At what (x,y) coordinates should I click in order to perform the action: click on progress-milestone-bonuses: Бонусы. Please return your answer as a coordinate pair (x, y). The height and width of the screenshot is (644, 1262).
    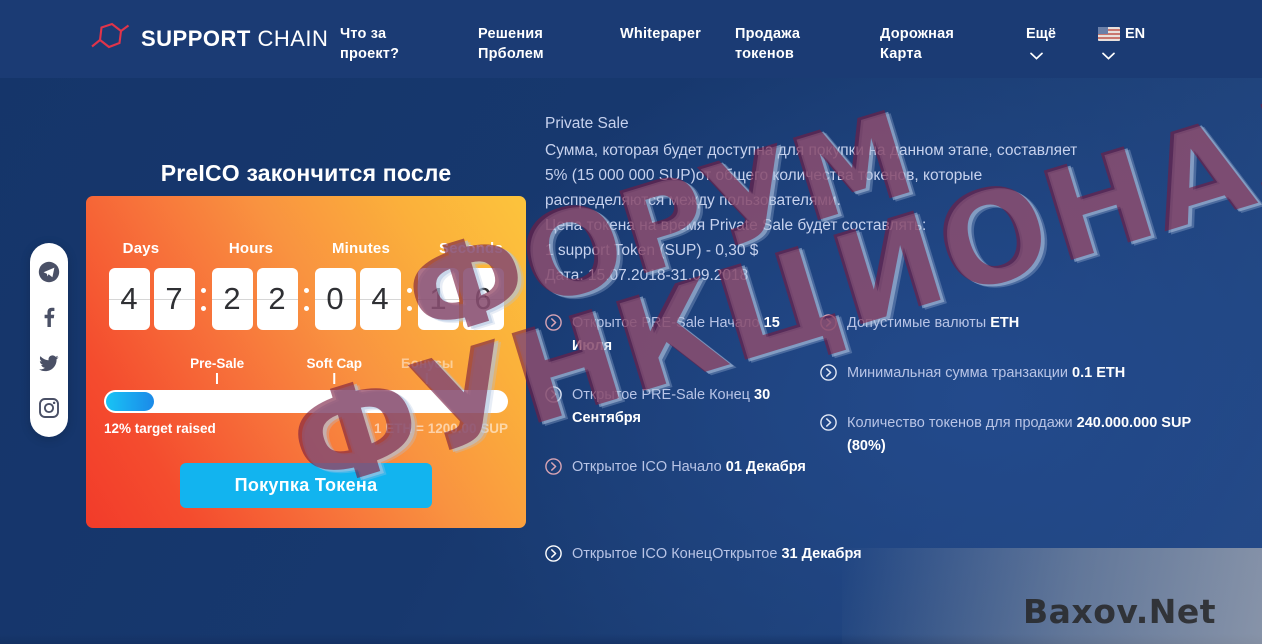
    Looking at the image, I should click on (427, 370).